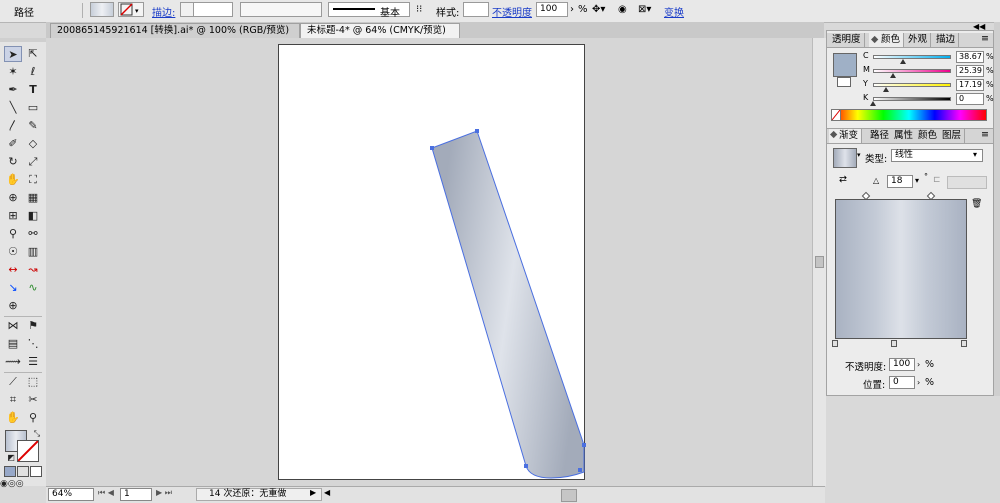 This screenshot has width=1000, height=503. What do you see at coordinates (845, 158) in the screenshot?
I see `gradient-preview-swatch` at bounding box center [845, 158].